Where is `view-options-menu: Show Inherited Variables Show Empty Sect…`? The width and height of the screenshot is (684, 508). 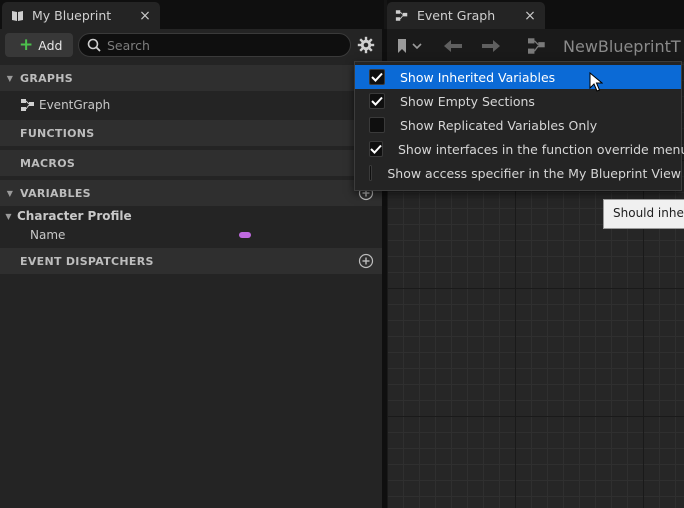
view-options-menu: Show Inherited Variables Show Empty Sect… is located at coordinates (519, 126).